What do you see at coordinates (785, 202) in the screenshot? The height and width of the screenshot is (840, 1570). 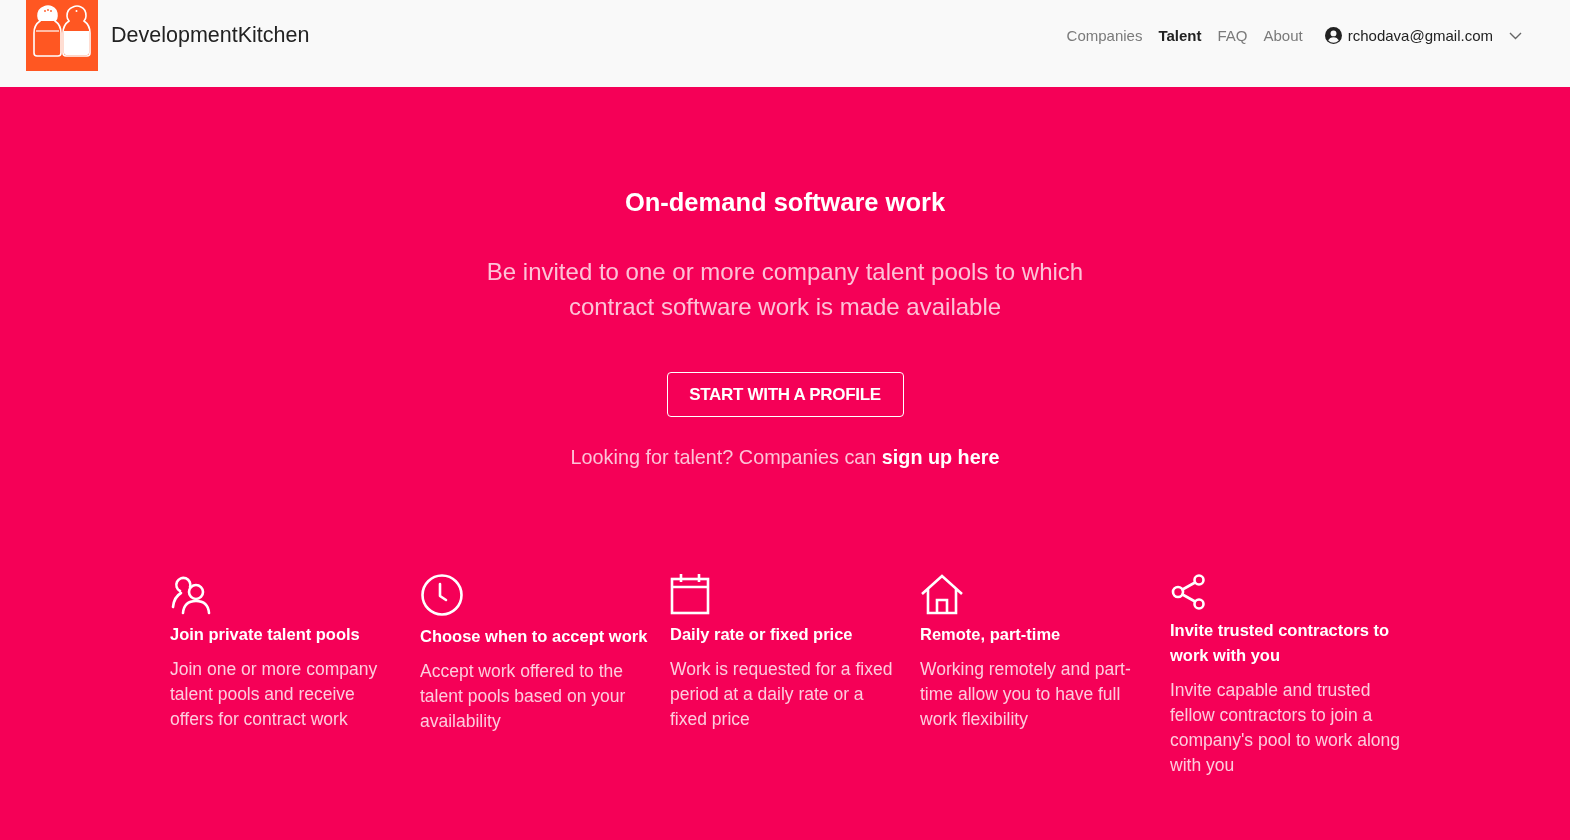 I see `hero-title: On-demand software work` at bounding box center [785, 202].